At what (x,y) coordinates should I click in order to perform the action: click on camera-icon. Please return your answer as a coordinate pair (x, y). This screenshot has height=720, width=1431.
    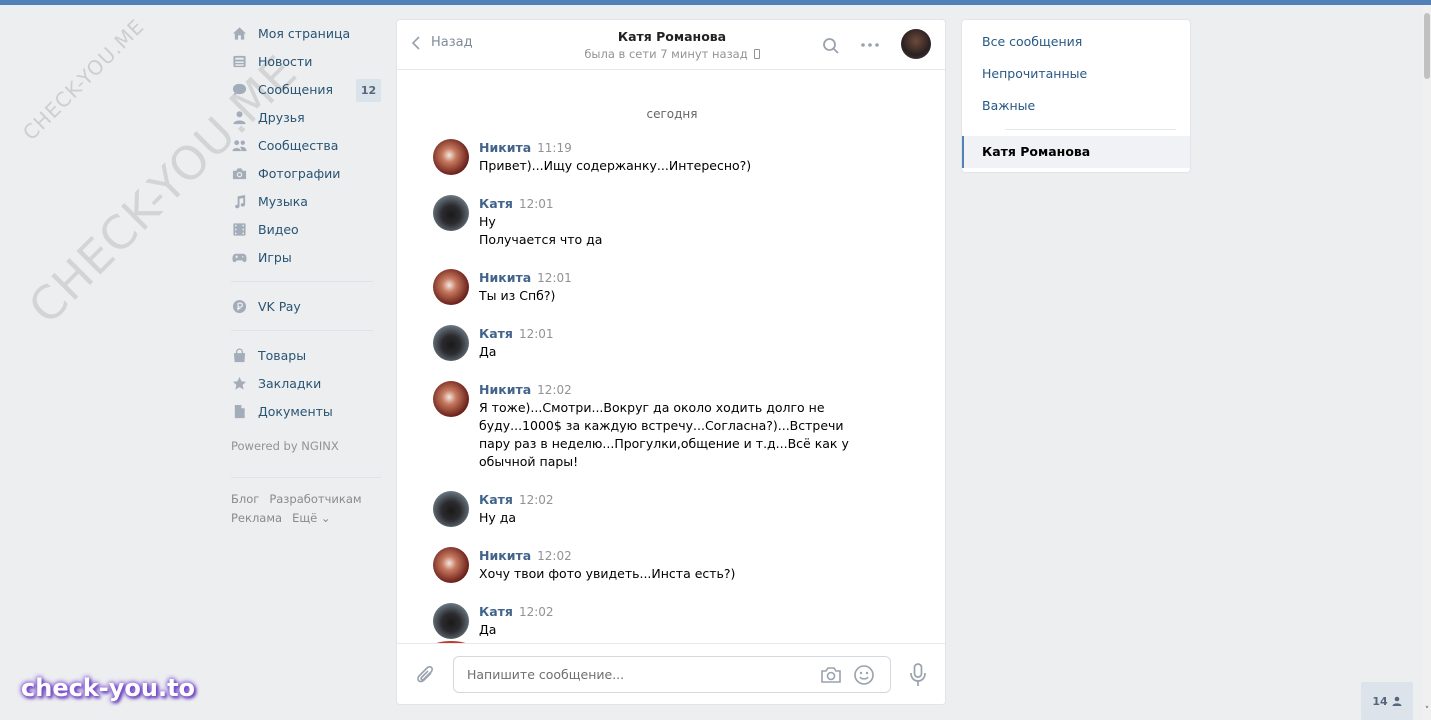
    Looking at the image, I should click on (831, 675).